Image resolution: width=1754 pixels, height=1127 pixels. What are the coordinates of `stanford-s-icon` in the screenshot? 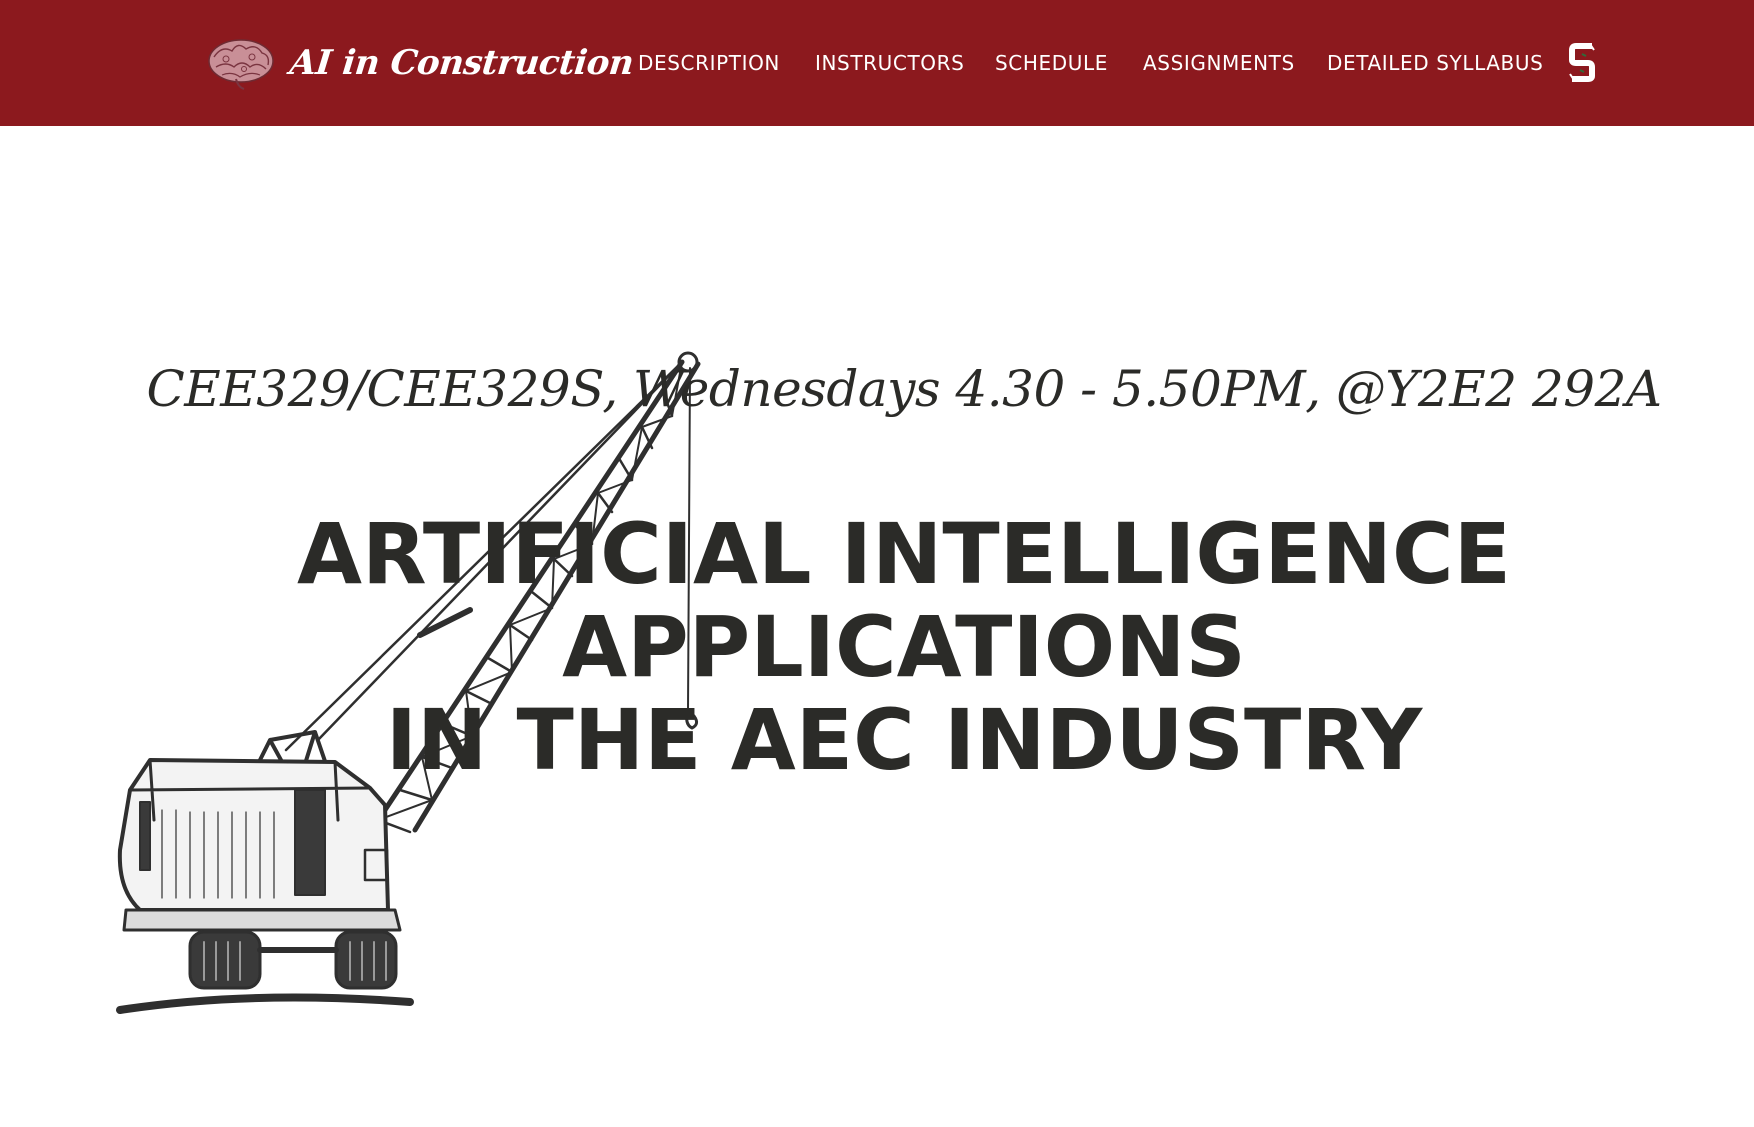 It's located at (1583, 62).